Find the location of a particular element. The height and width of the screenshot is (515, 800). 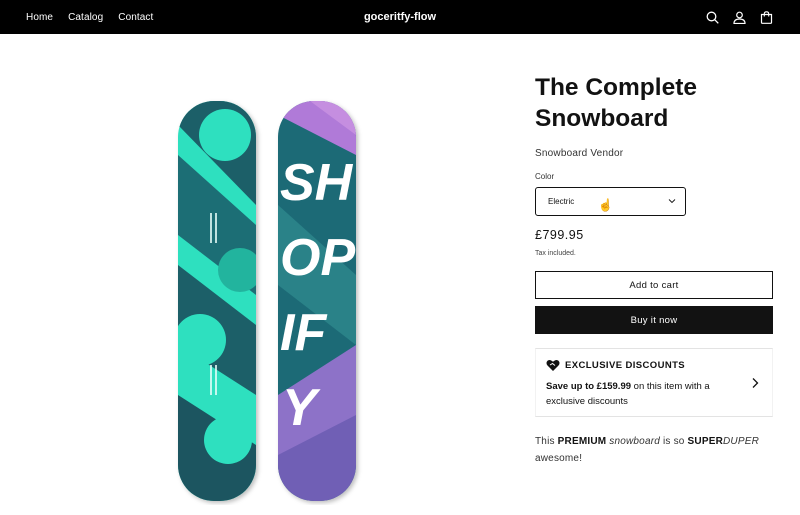

add-to-cart-button: Add to cart is located at coordinates (654, 285).